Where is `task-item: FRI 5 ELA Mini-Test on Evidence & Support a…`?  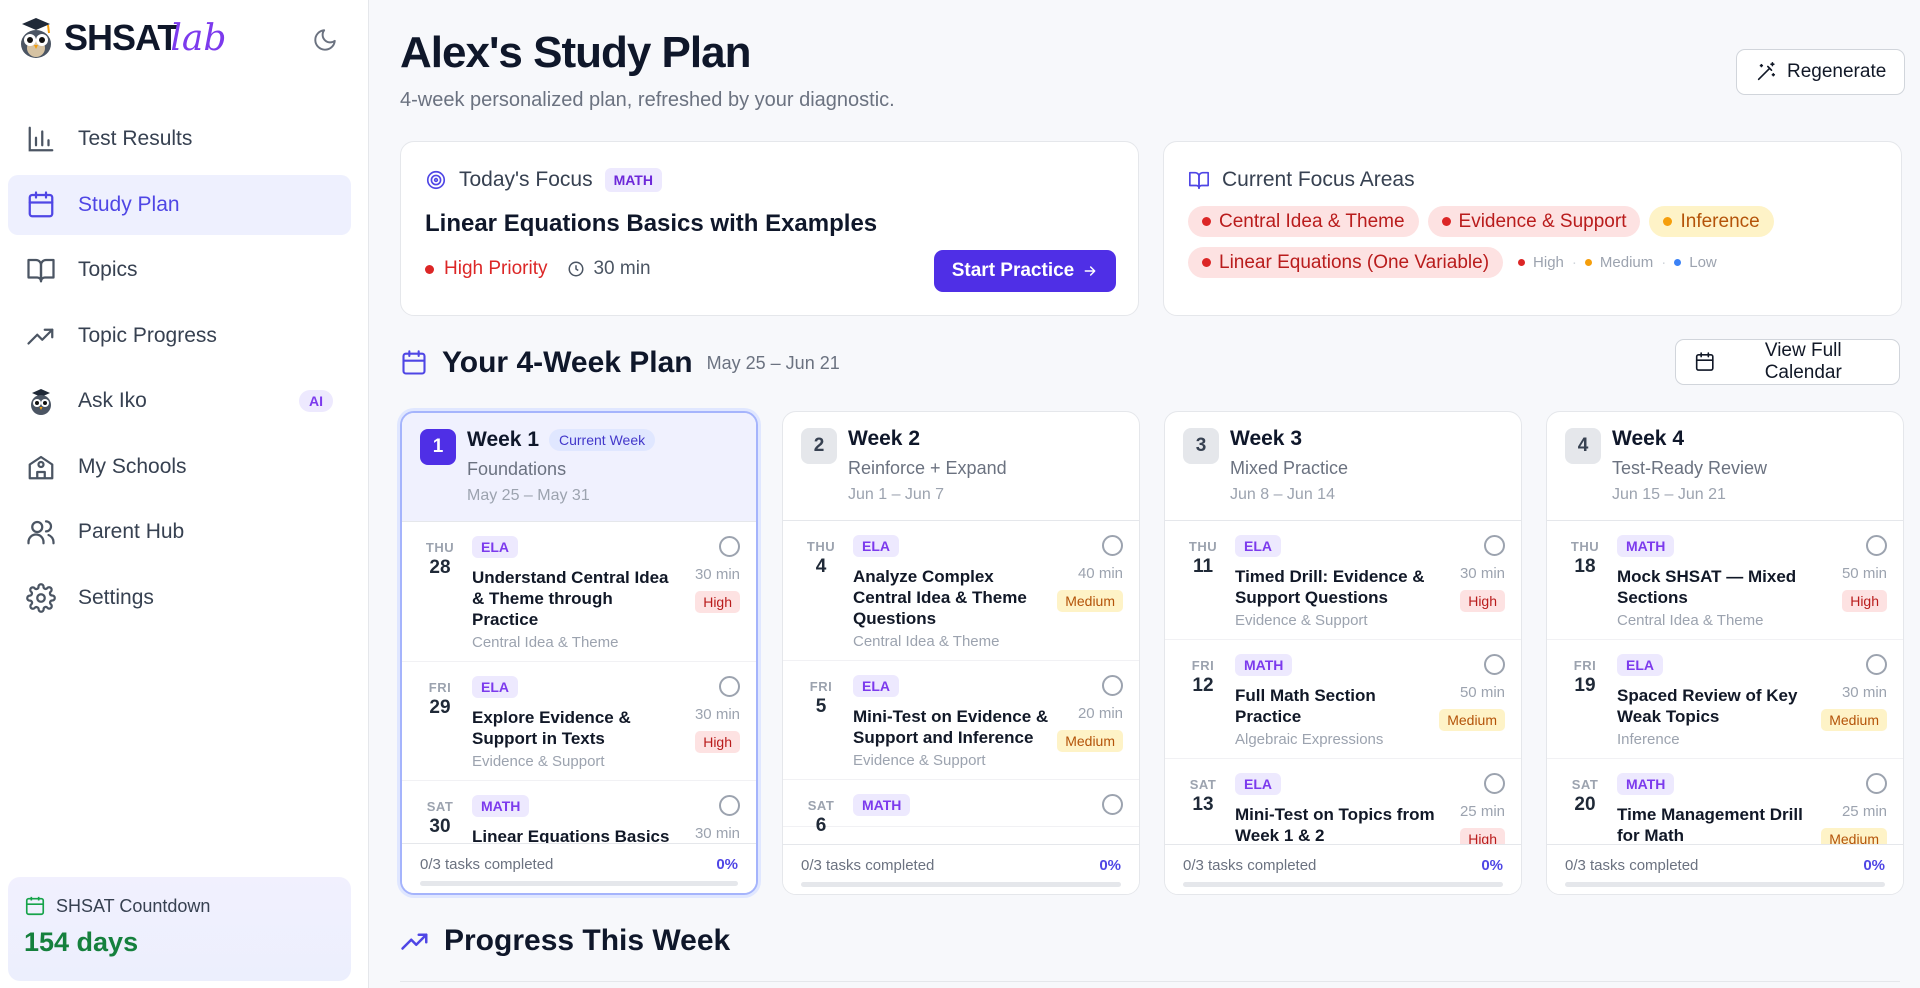 task-item: FRI 5 ELA Mini-Test on Evidence & Support a… is located at coordinates (961, 720).